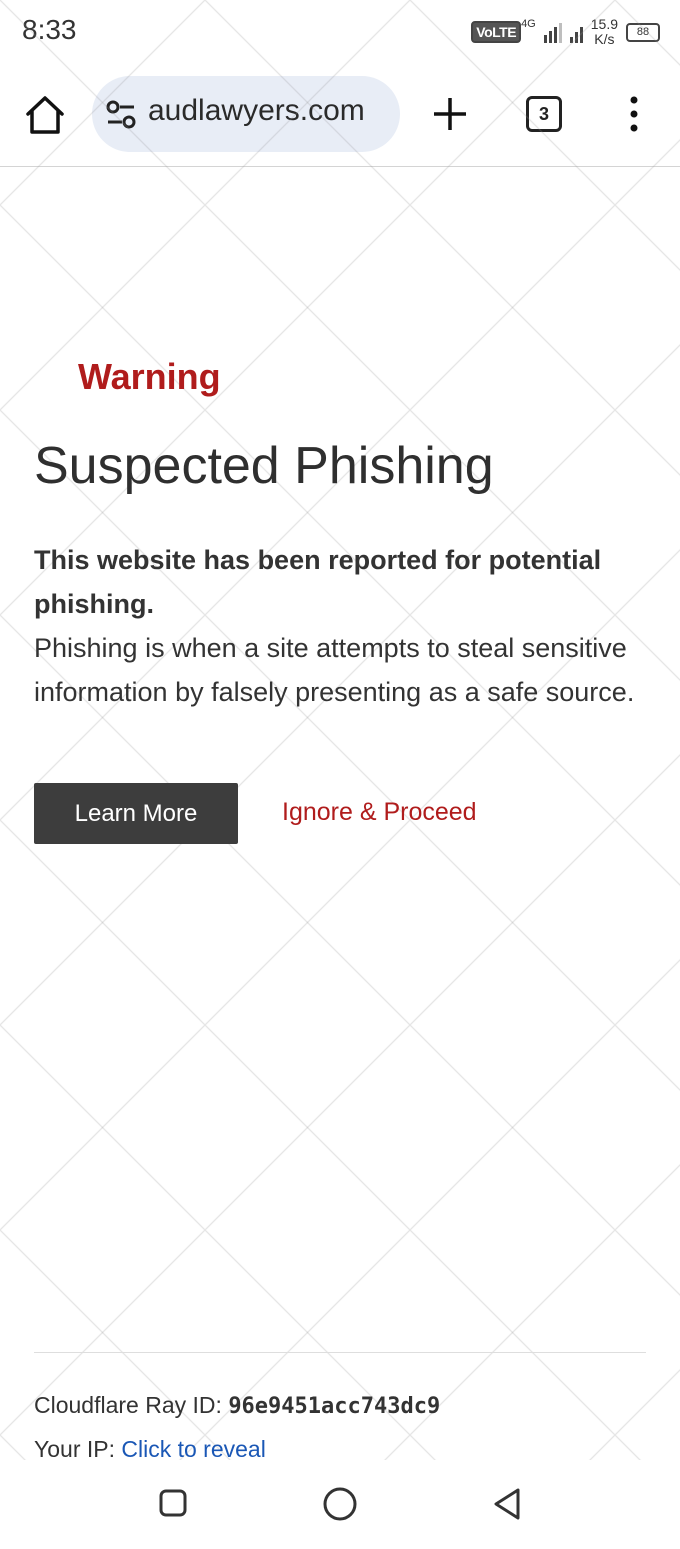 Image resolution: width=680 pixels, height=1549 pixels. I want to click on network-speed: 15.9 K/s, so click(604, 32).